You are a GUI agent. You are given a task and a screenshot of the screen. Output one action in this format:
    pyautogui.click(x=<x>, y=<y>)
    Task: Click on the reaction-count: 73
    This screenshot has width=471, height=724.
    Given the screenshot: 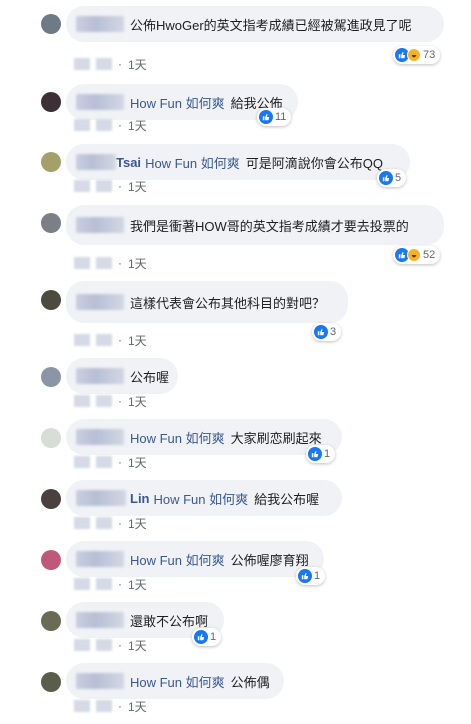 What is the action you would take?
    pyautogui.click(x=417, y=55)
    